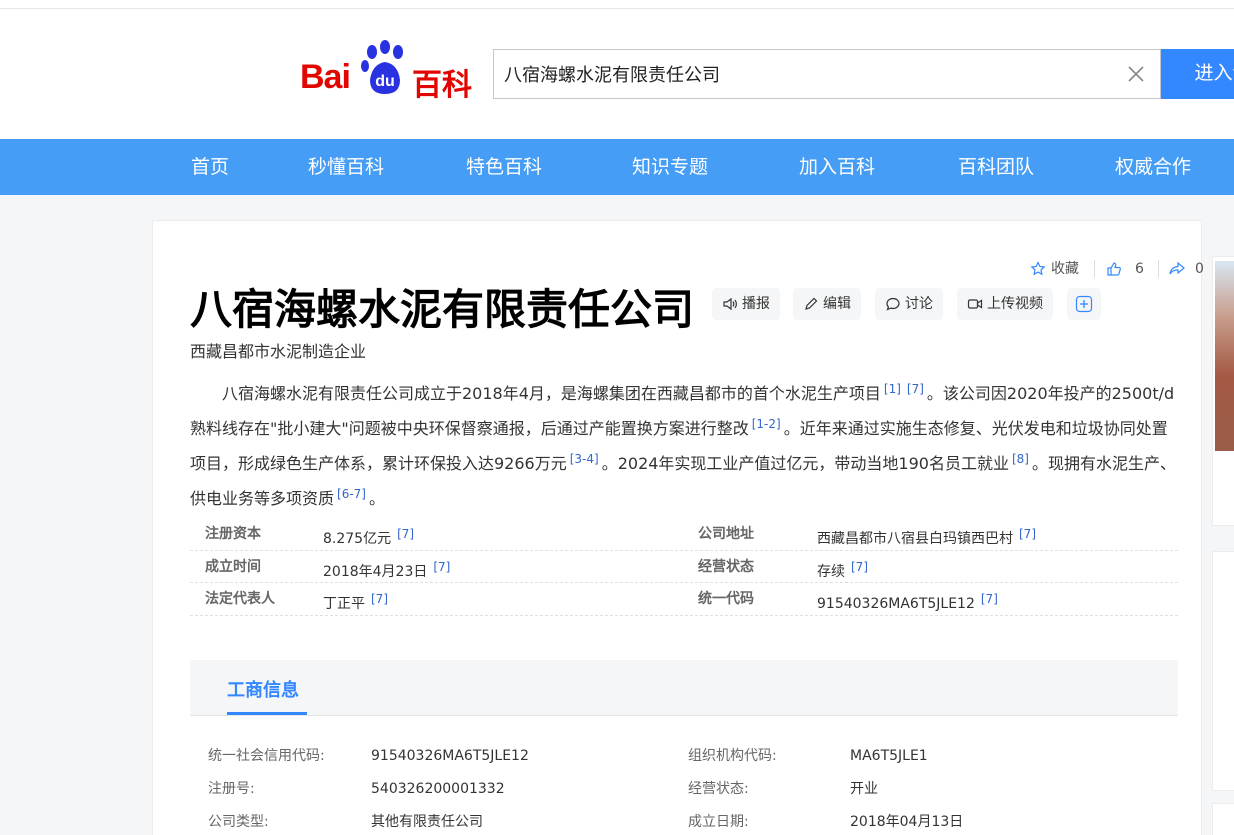 The width and height of the screenshot is (1234, 835). Describe the element at coordinates (325, 77) in the screenshot. I see `logo-bai-text: Bai` at that location.